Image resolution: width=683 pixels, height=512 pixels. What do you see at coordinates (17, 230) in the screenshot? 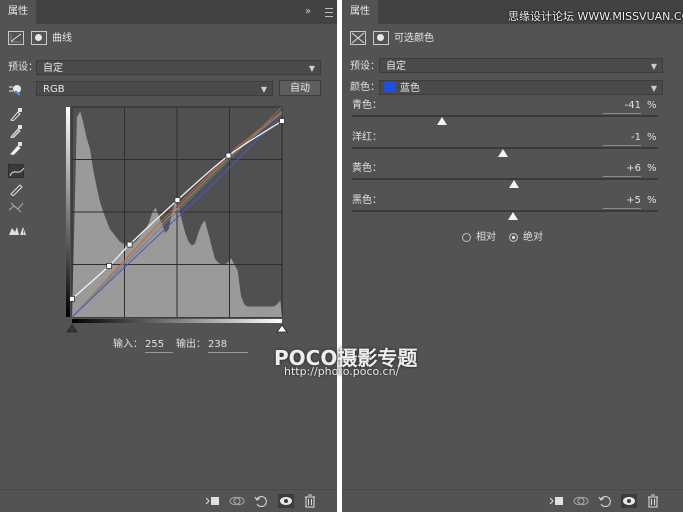
I see `clipping-warning-icon: !` at bounding box center [17, 230].